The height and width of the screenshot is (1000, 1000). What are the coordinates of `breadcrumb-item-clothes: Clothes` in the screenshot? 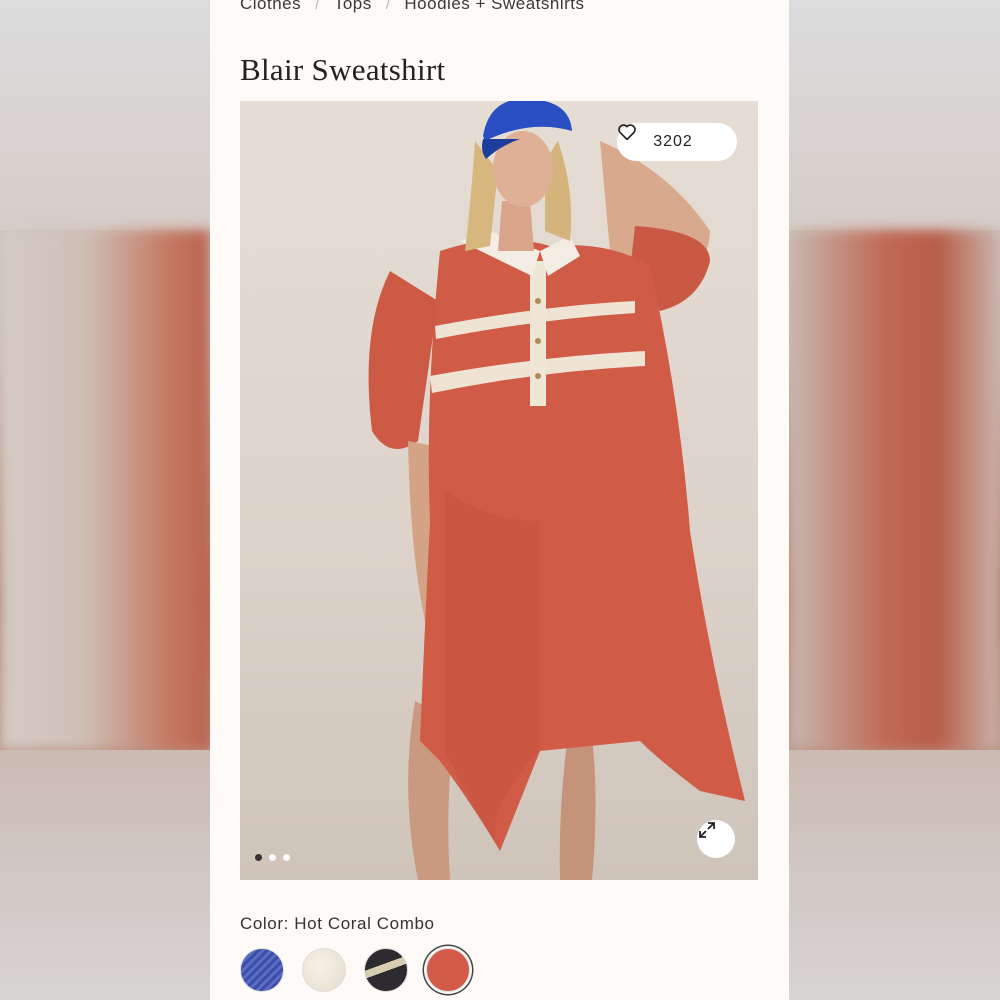 It's located at (270, 7).